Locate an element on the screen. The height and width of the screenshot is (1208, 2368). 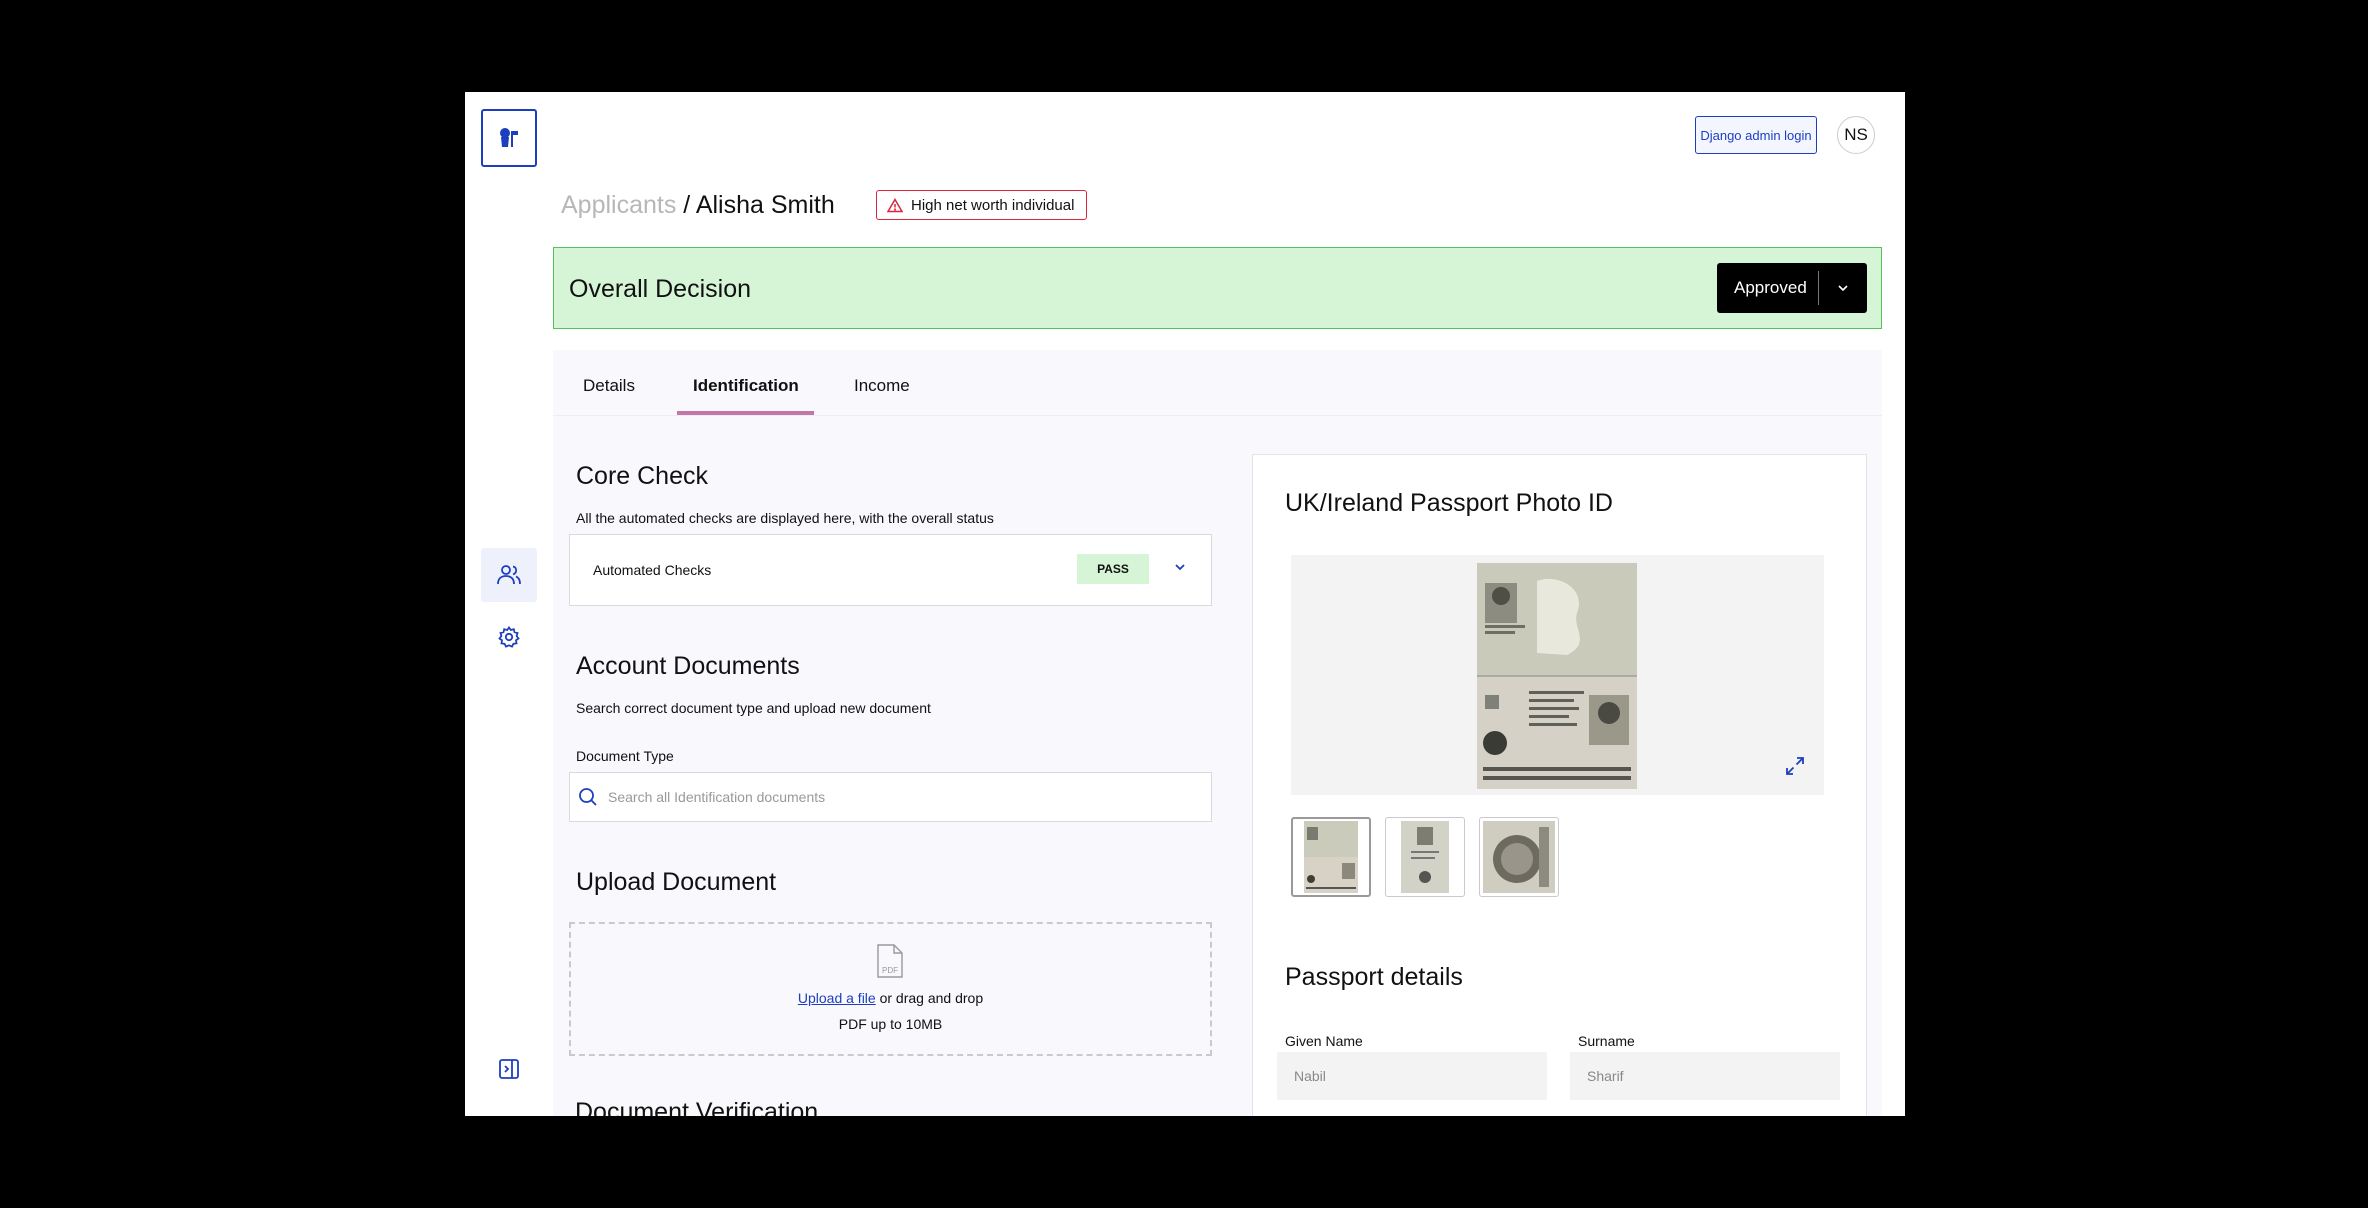
upload-hint: PDF up to 10MB is located at coordinates (890, 1024).